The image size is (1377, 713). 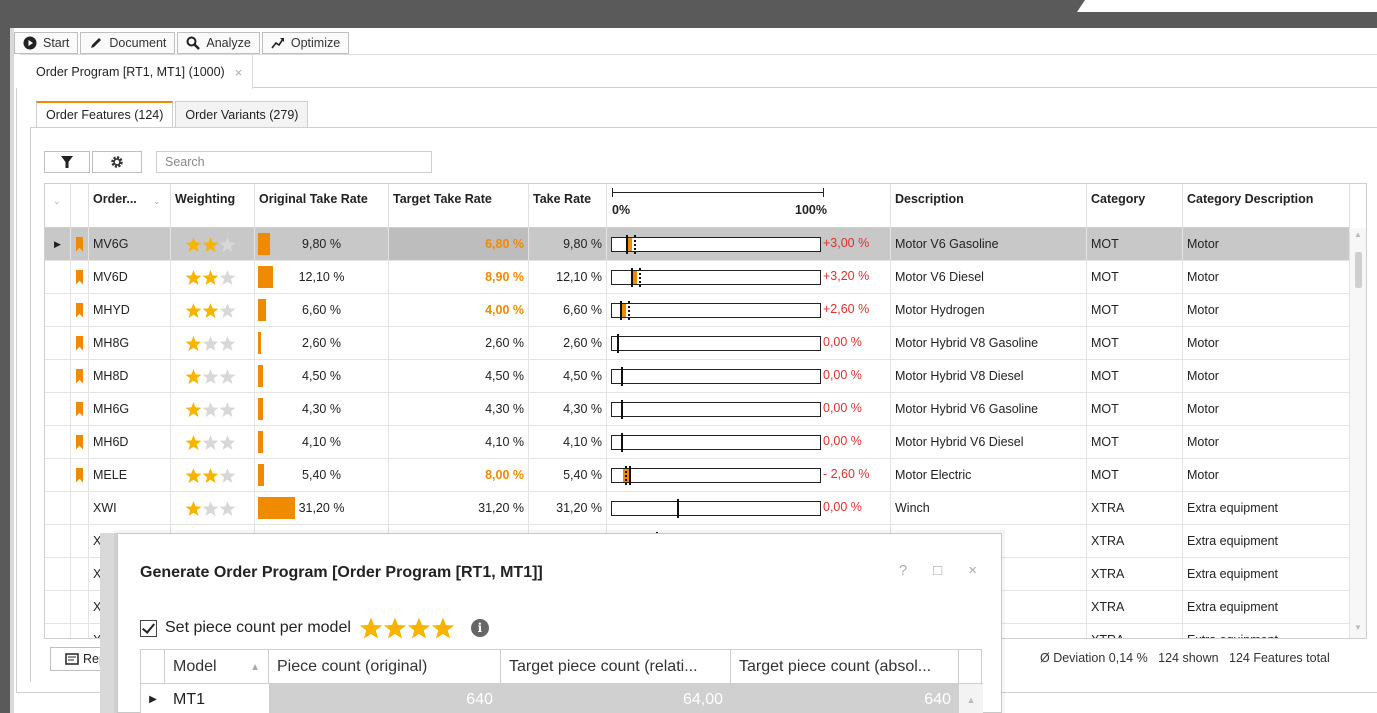 What do you see at coordinates (459, 508) in the screenshot?
I see `target-take-rate-cell: 31,20 %` at bounding box center [459, 508].